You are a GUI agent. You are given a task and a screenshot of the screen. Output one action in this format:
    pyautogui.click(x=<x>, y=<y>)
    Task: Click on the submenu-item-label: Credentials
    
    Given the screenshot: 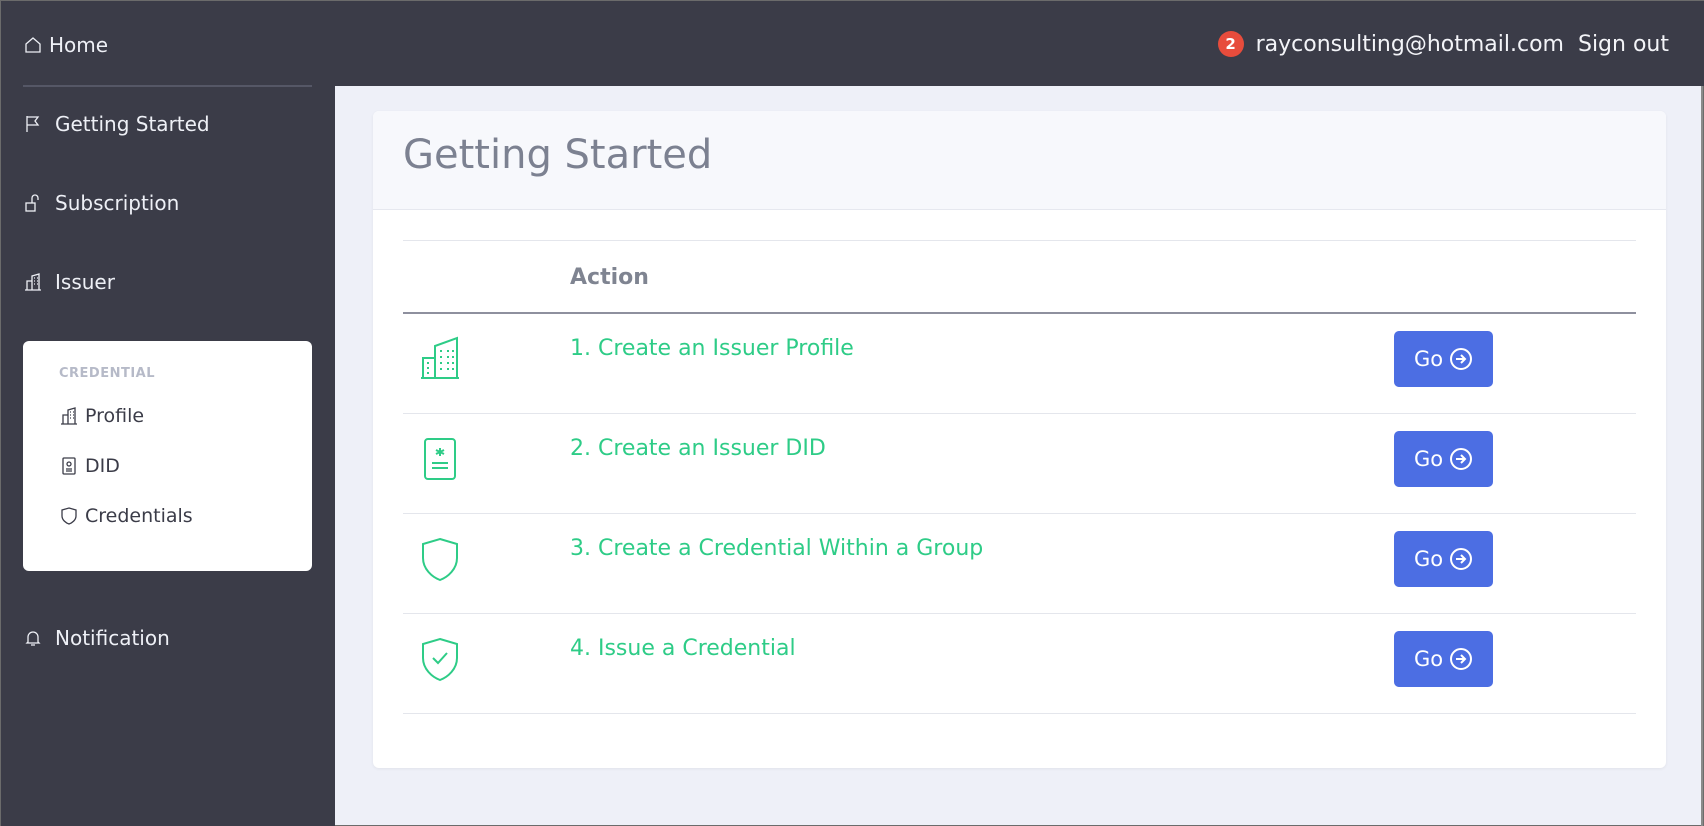 What is the action you would take?
    pyautogui.click(x=139, y=516)
    